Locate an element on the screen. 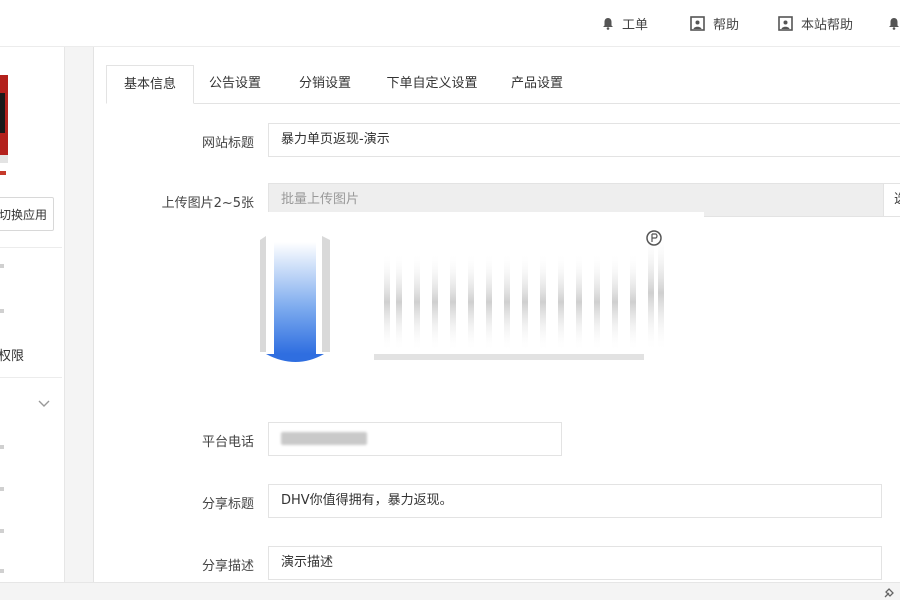 The image size is (900, 600). sidebar: 切换应用 权限 is located at coordinates (32, 314).